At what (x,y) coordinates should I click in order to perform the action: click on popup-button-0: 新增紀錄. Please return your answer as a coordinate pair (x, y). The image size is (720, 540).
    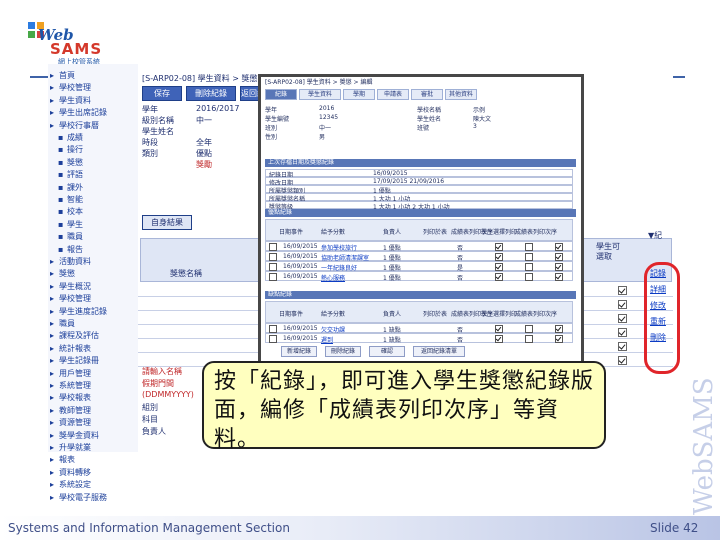
    Looking at the image, I should click on (299, 351).